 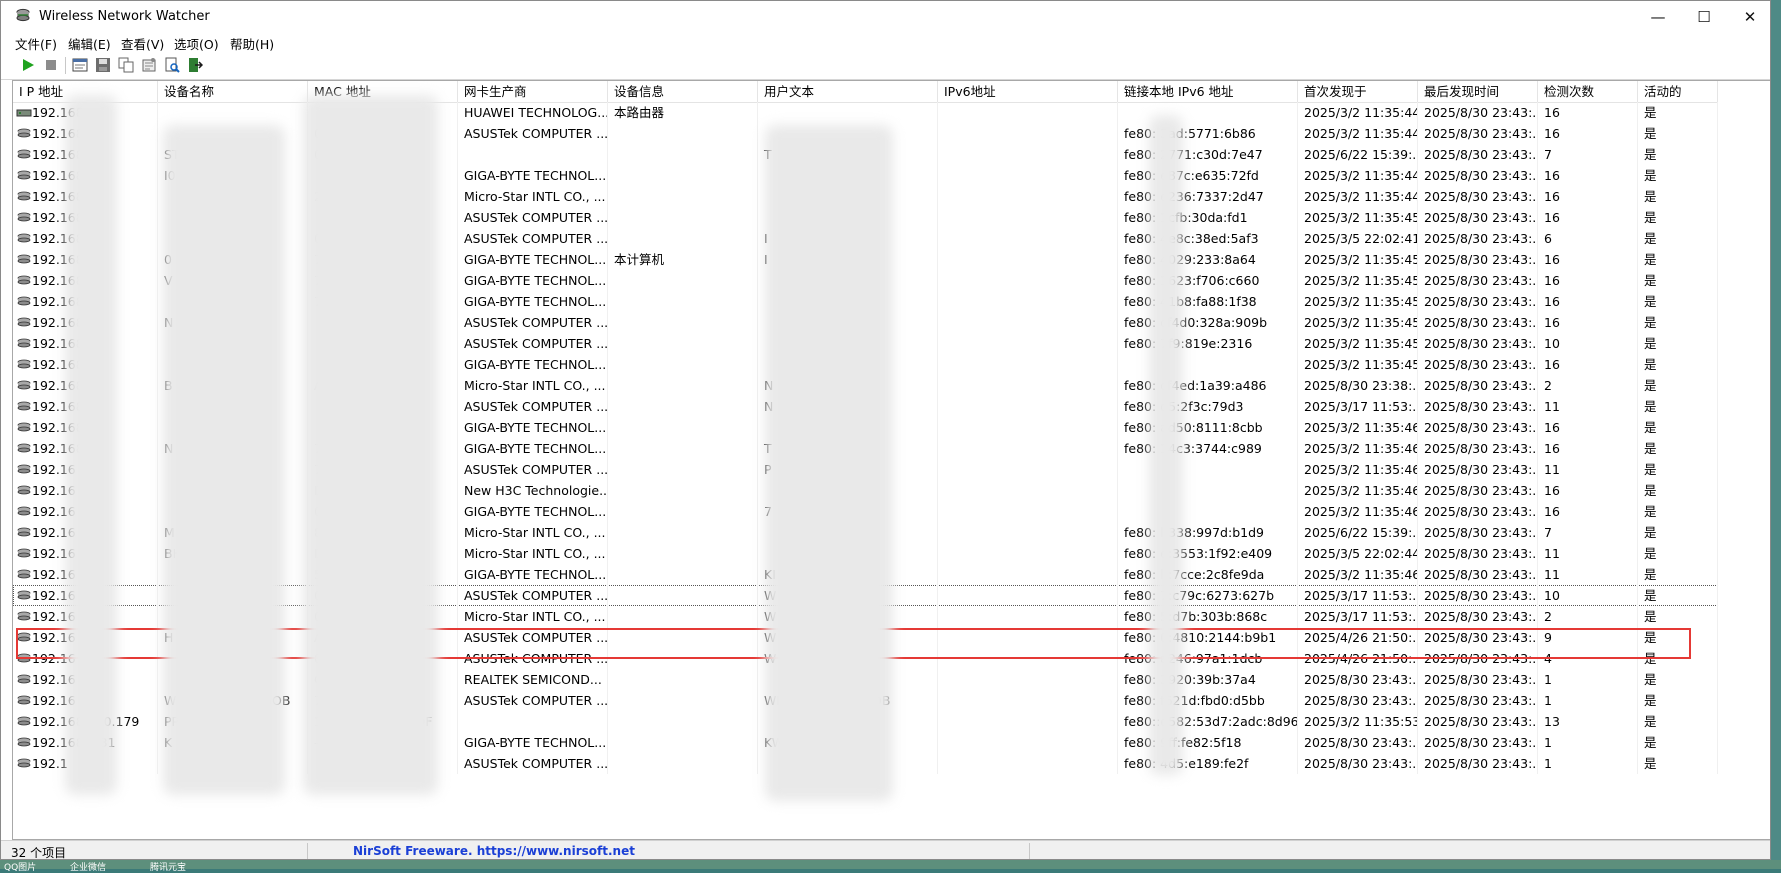 I want to click on save-icon, so click(x=103, y=65).